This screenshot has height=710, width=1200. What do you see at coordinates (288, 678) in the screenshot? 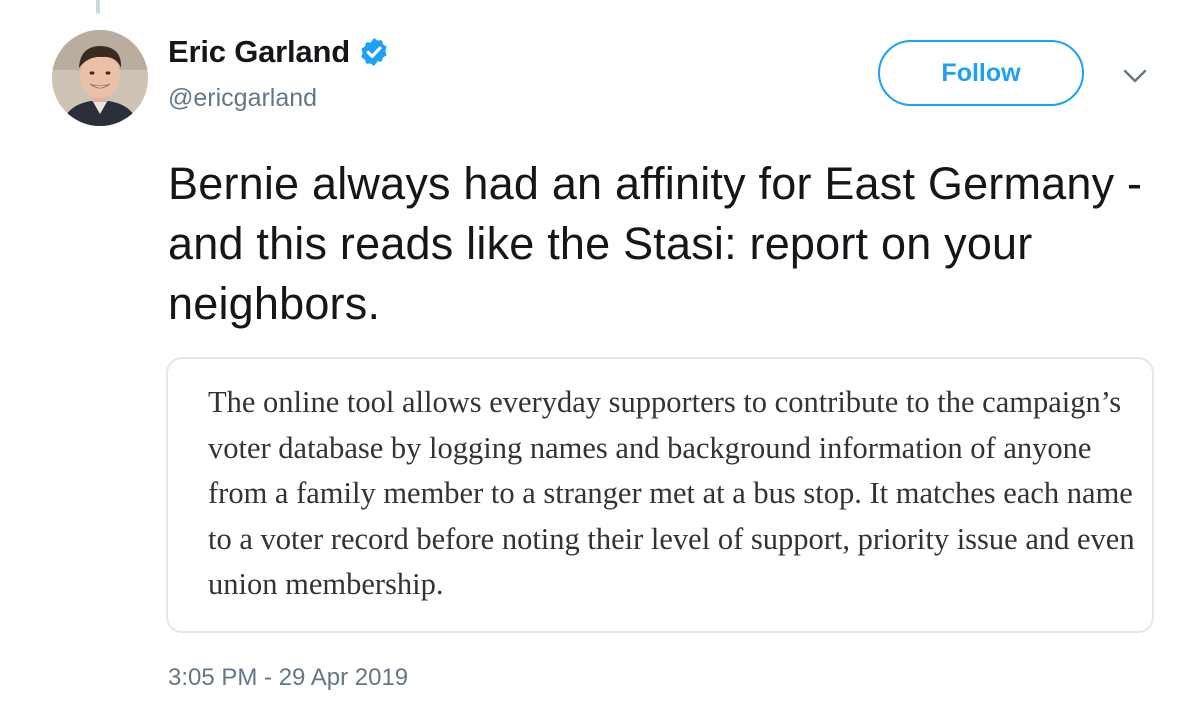
I see `tweet-timestamp: 3:05 PM - 29 Apr 2019` at bounding box center [288, 678].